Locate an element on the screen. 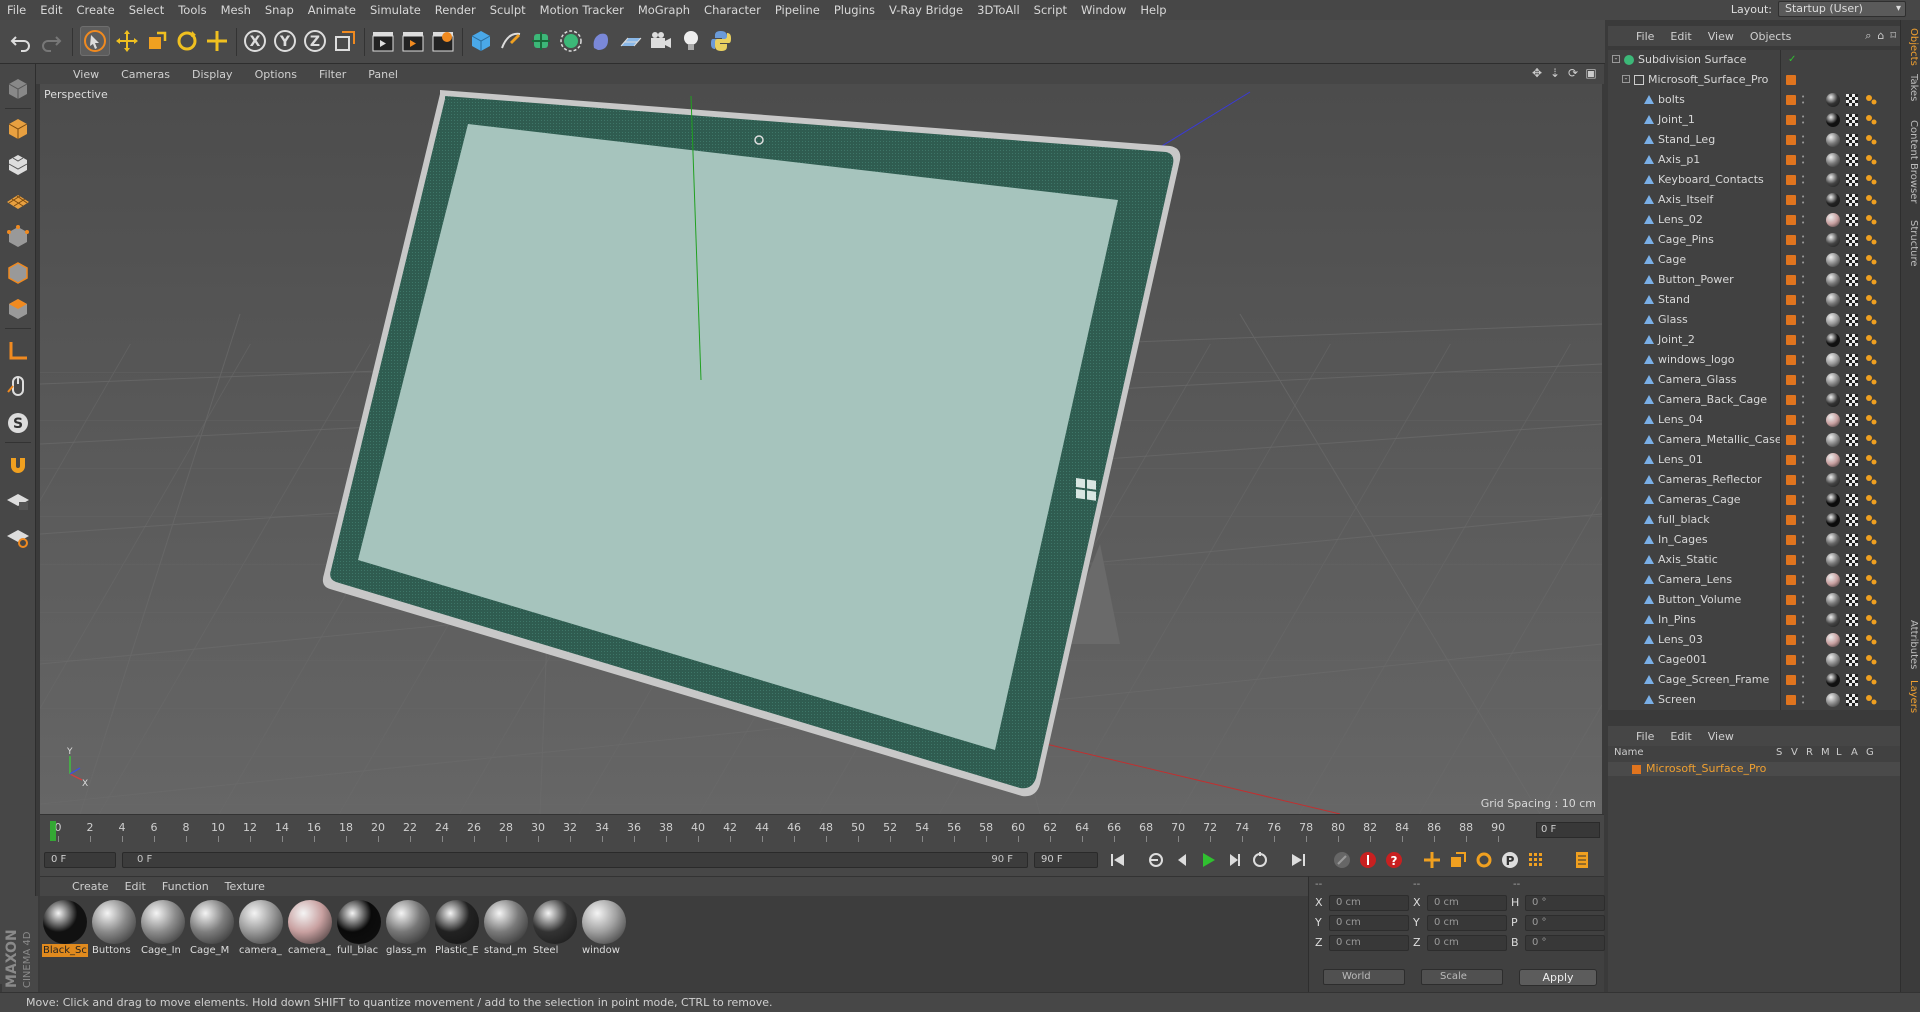  edges-mode-icon is located at coordinates (18, 273).